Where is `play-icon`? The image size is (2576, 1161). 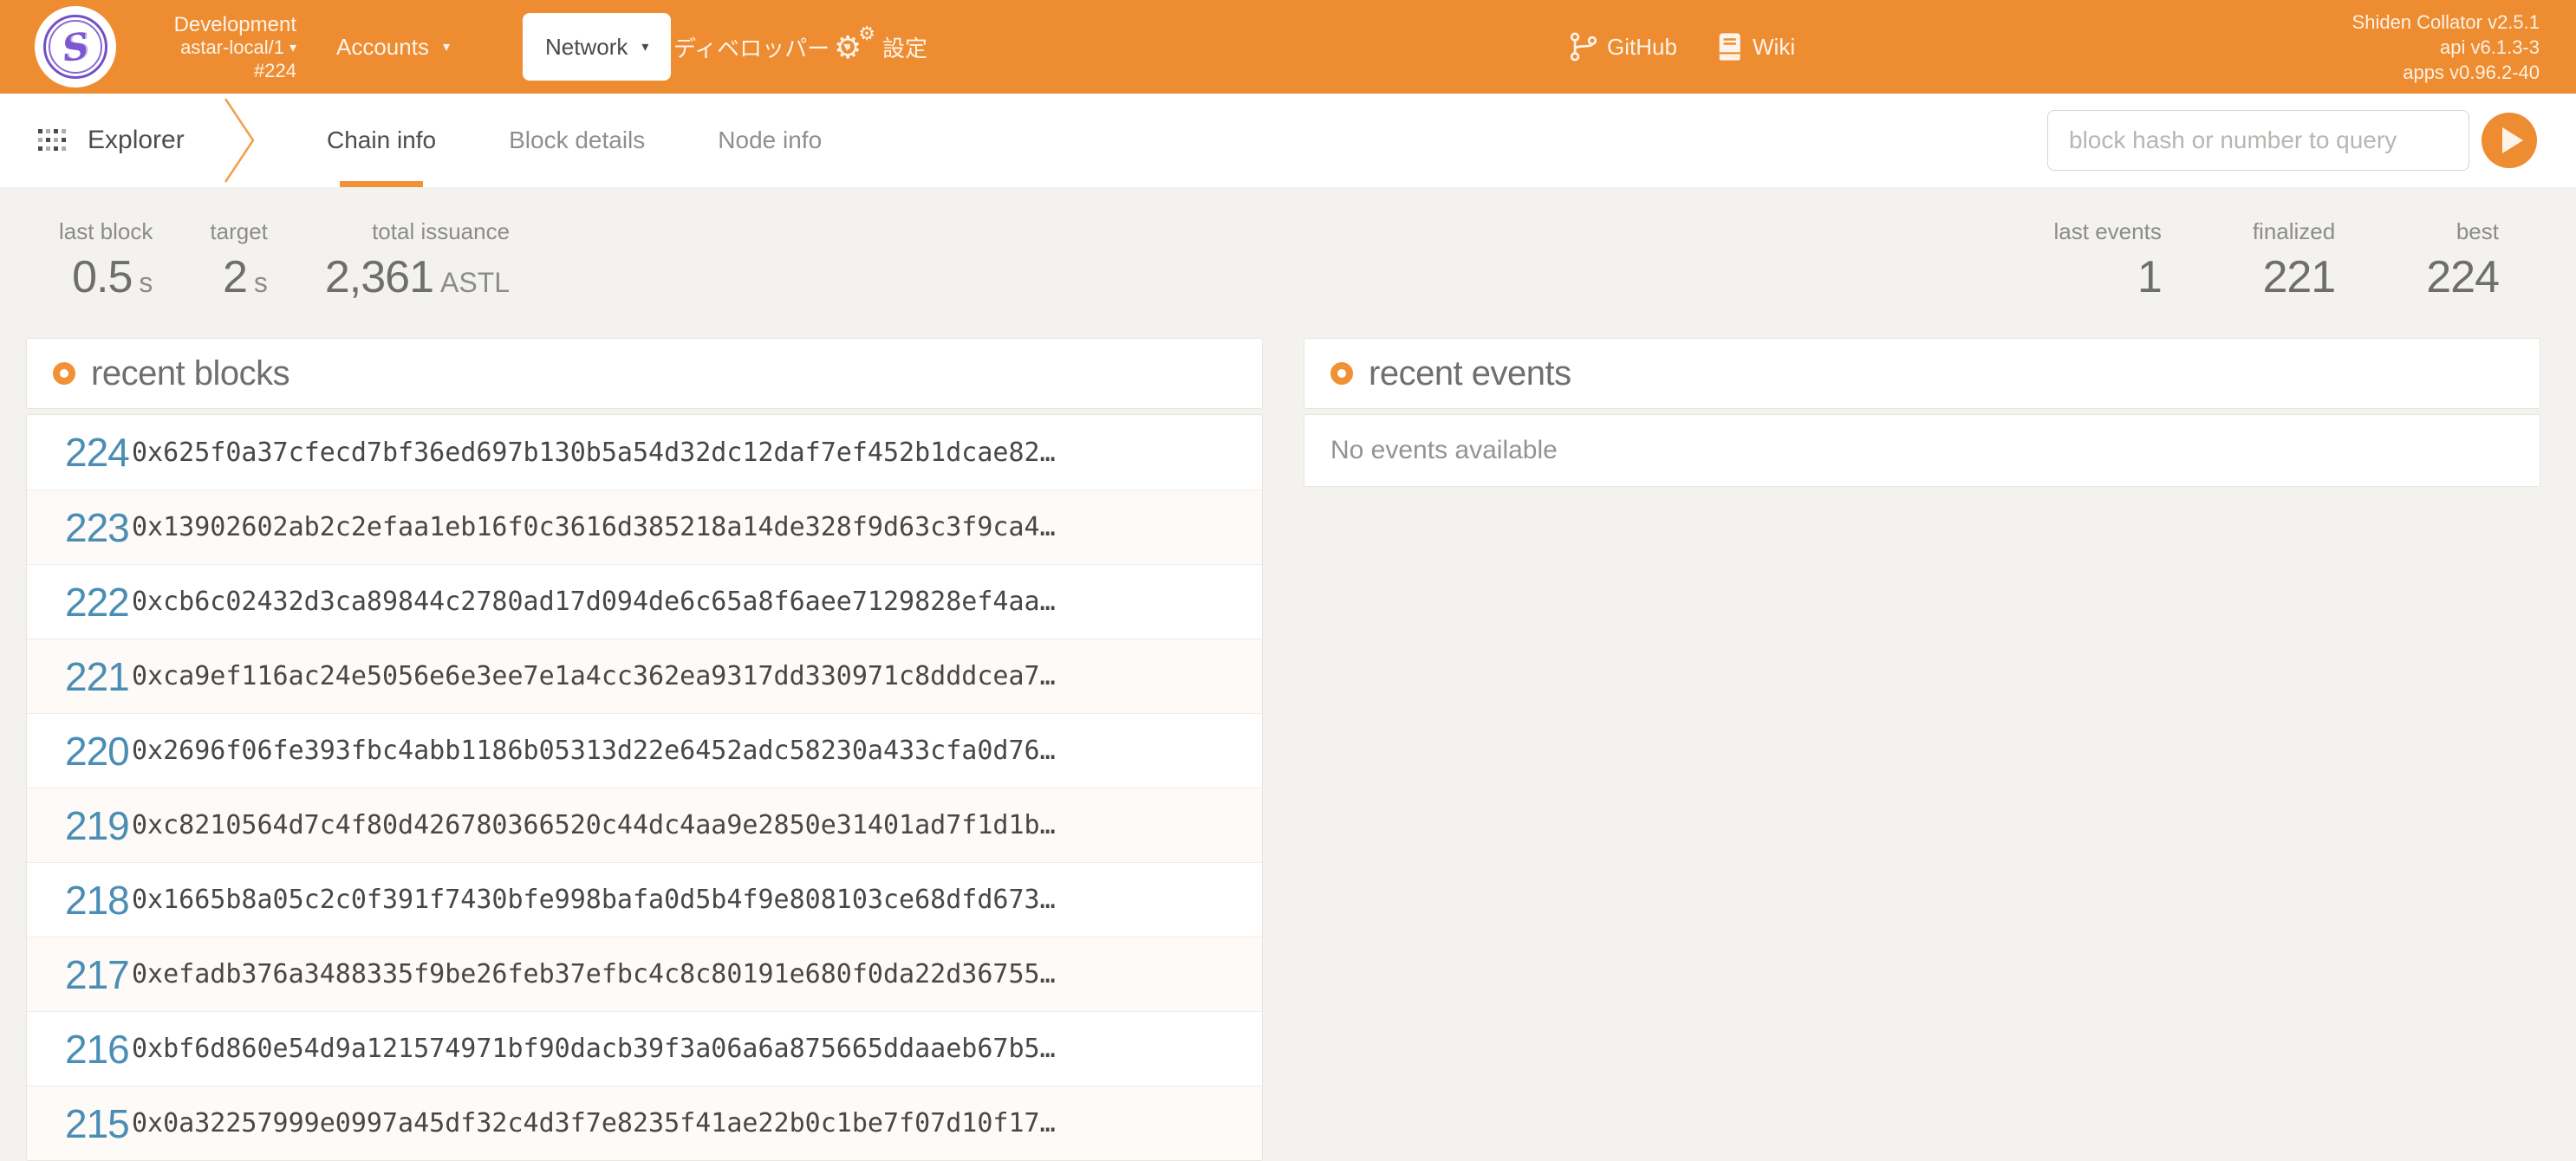
play-icon is located at coordinates (2512, 140).